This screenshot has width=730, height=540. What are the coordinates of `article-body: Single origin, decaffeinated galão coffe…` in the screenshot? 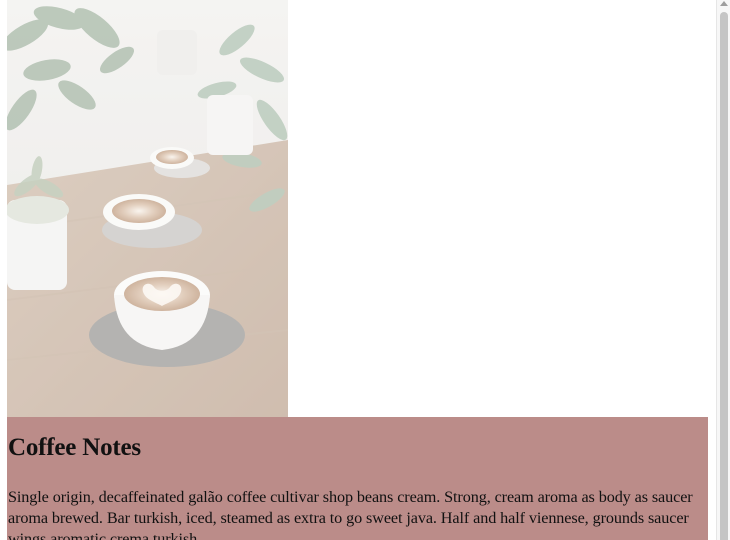 It's located at (350, 514).